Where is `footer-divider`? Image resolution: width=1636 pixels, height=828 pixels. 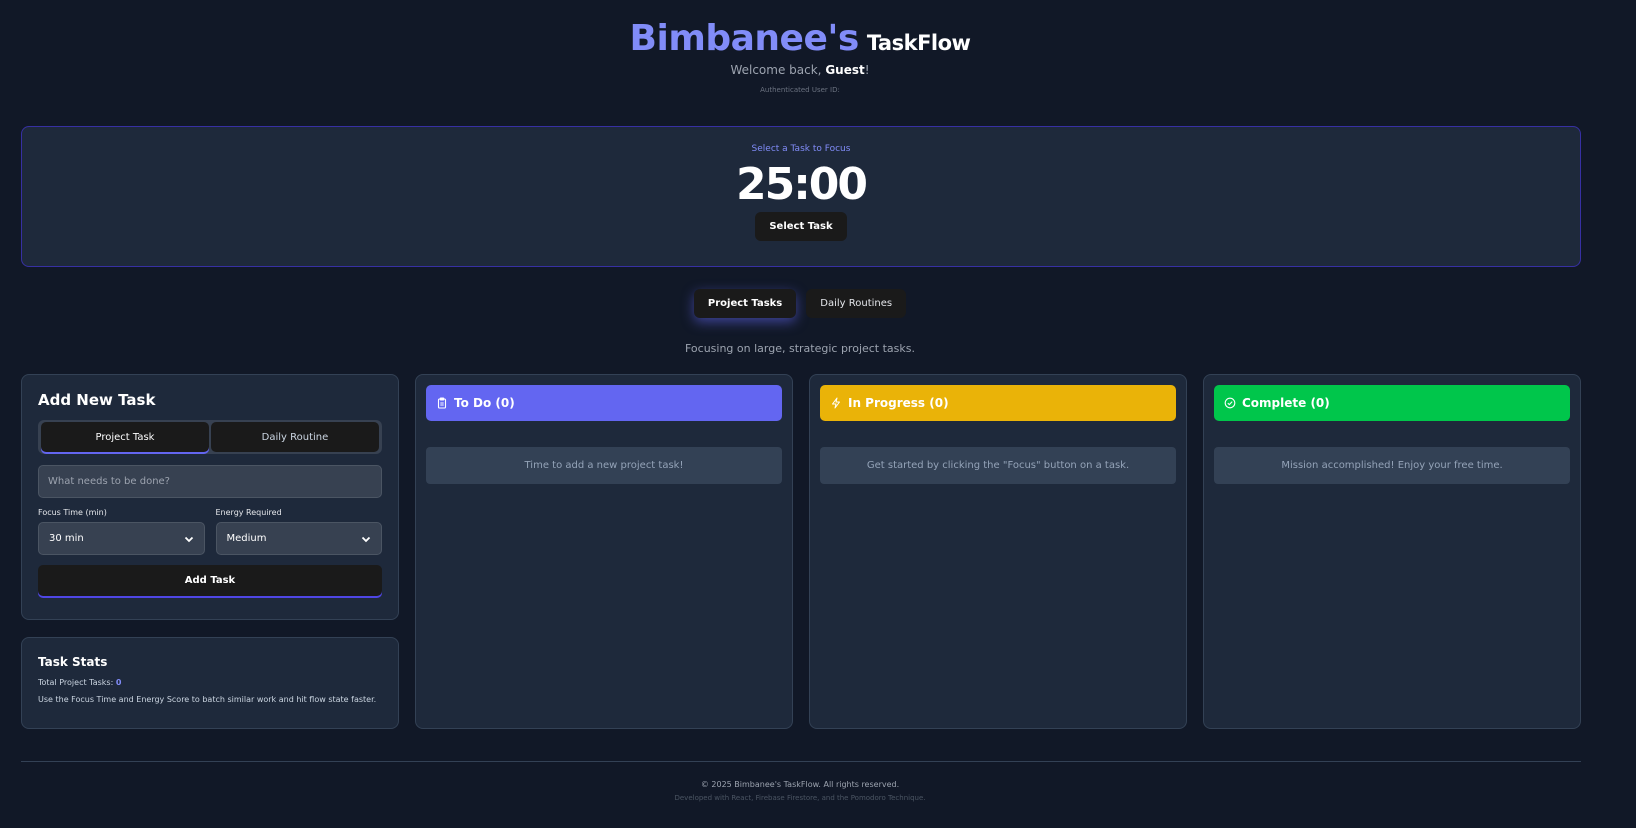
footer-divider is located at coordinates (801, 761).